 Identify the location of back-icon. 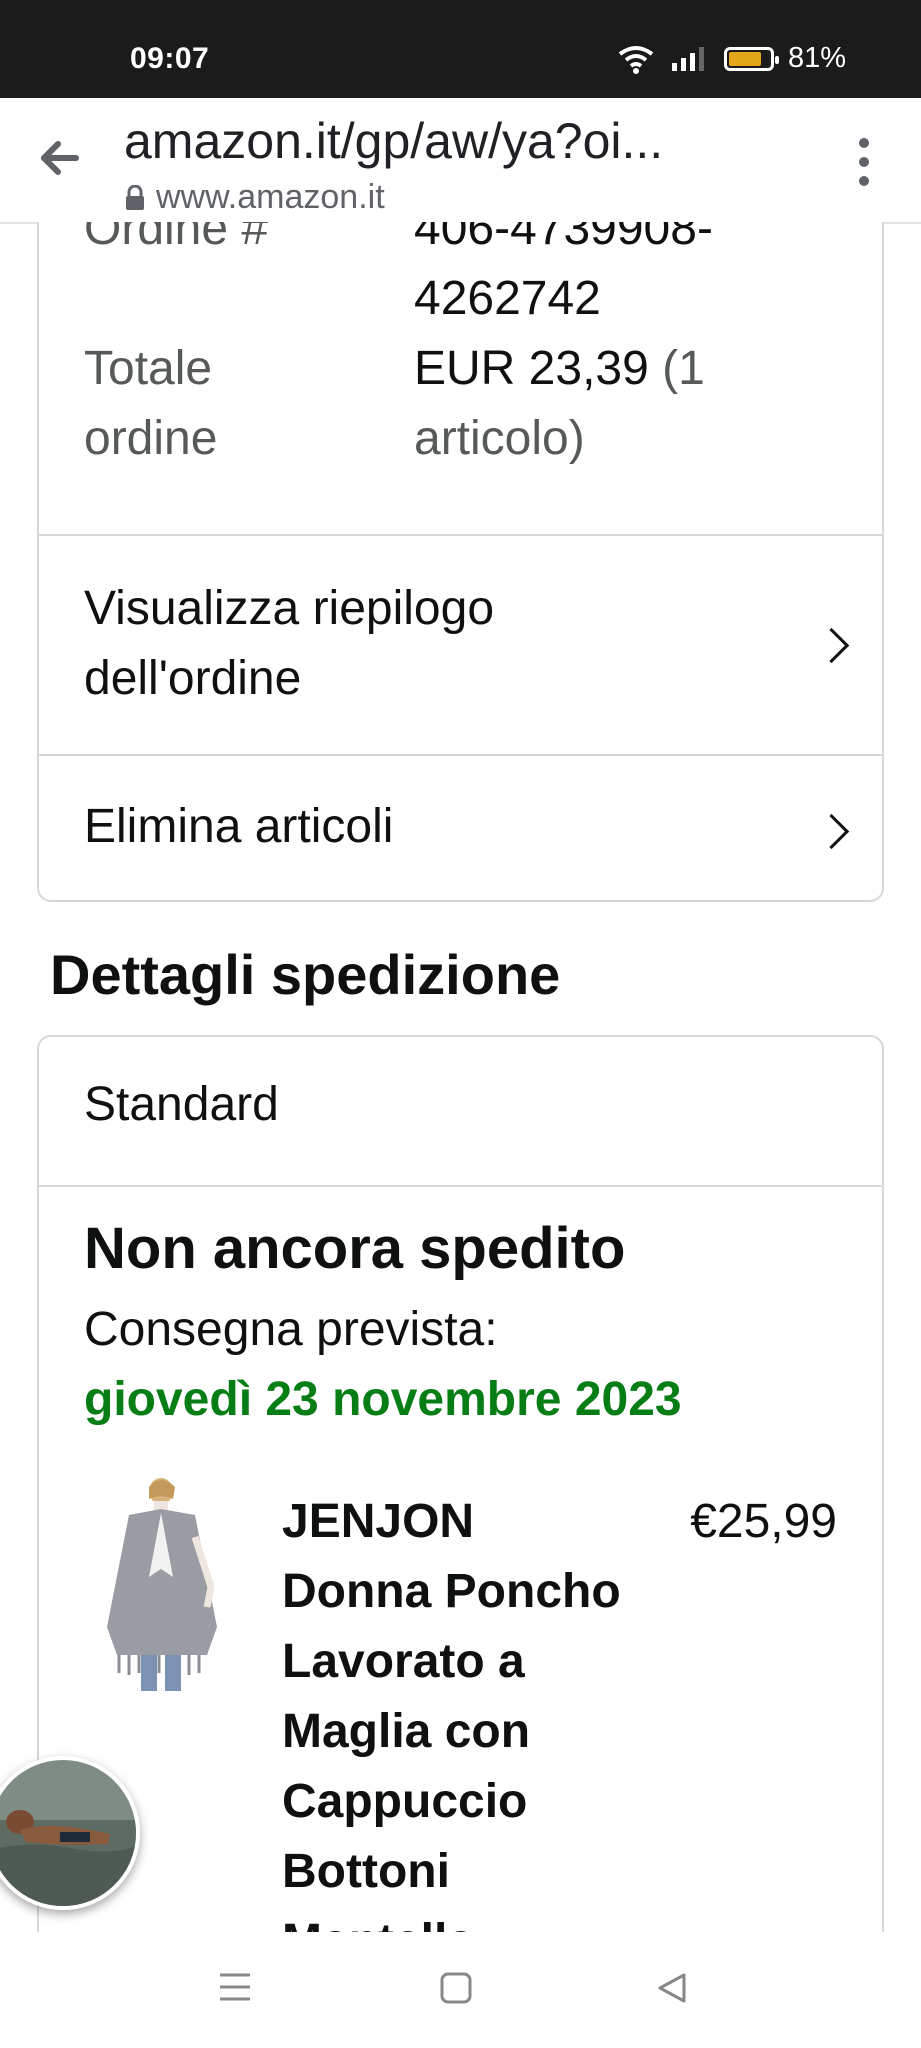
(672, 1988).